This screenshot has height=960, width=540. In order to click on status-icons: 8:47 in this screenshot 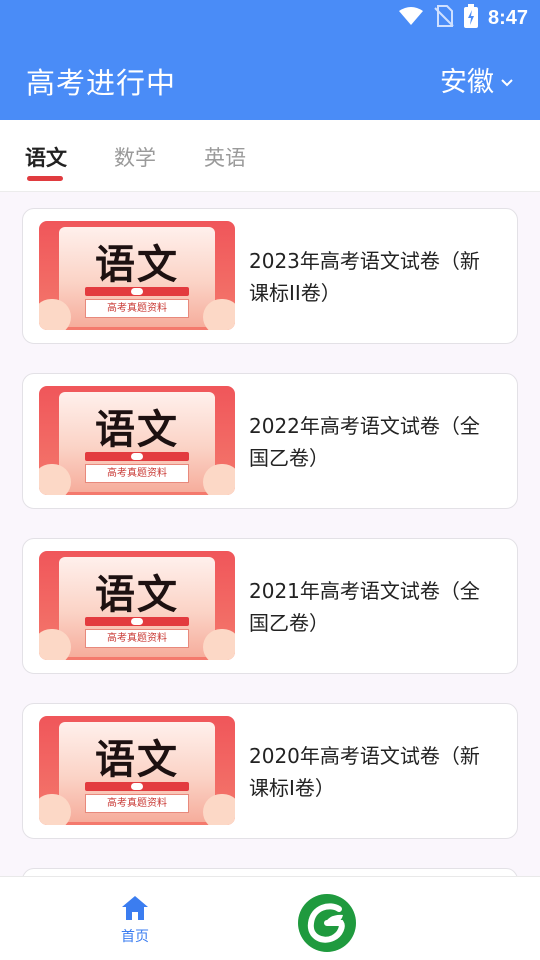, I will do `click(463, 18)`.